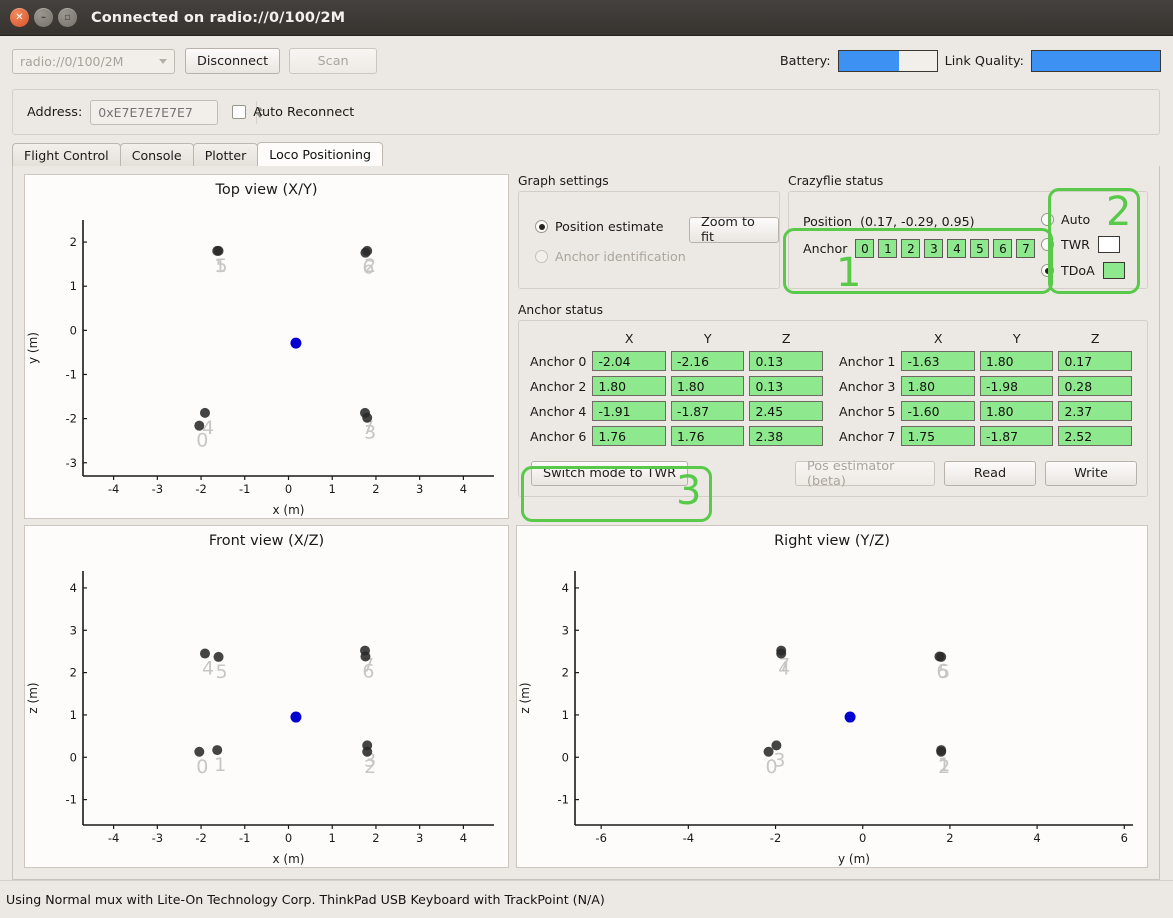 The width and height of the screenshot is (1173, 918). Describe the element at coordinates (1047, 244) in the screenshot. I see `radio-mode-twr-icon` at that location.